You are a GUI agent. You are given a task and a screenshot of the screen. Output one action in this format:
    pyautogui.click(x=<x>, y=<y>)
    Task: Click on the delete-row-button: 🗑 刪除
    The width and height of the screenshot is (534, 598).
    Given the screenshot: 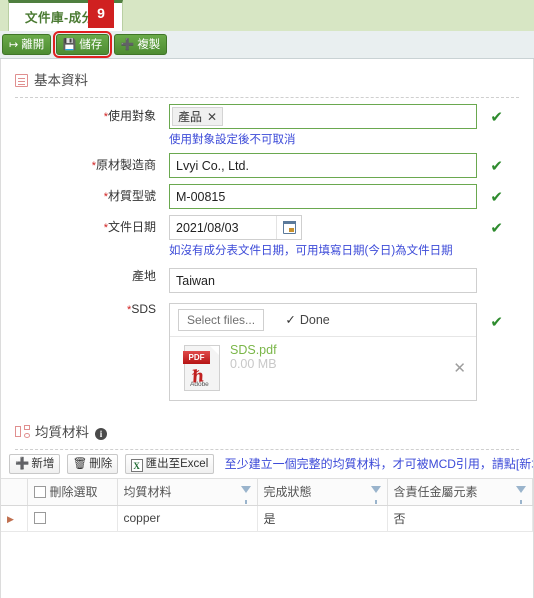 What is the action you would take?
    pyautogui.click(x=92, y=464)
    